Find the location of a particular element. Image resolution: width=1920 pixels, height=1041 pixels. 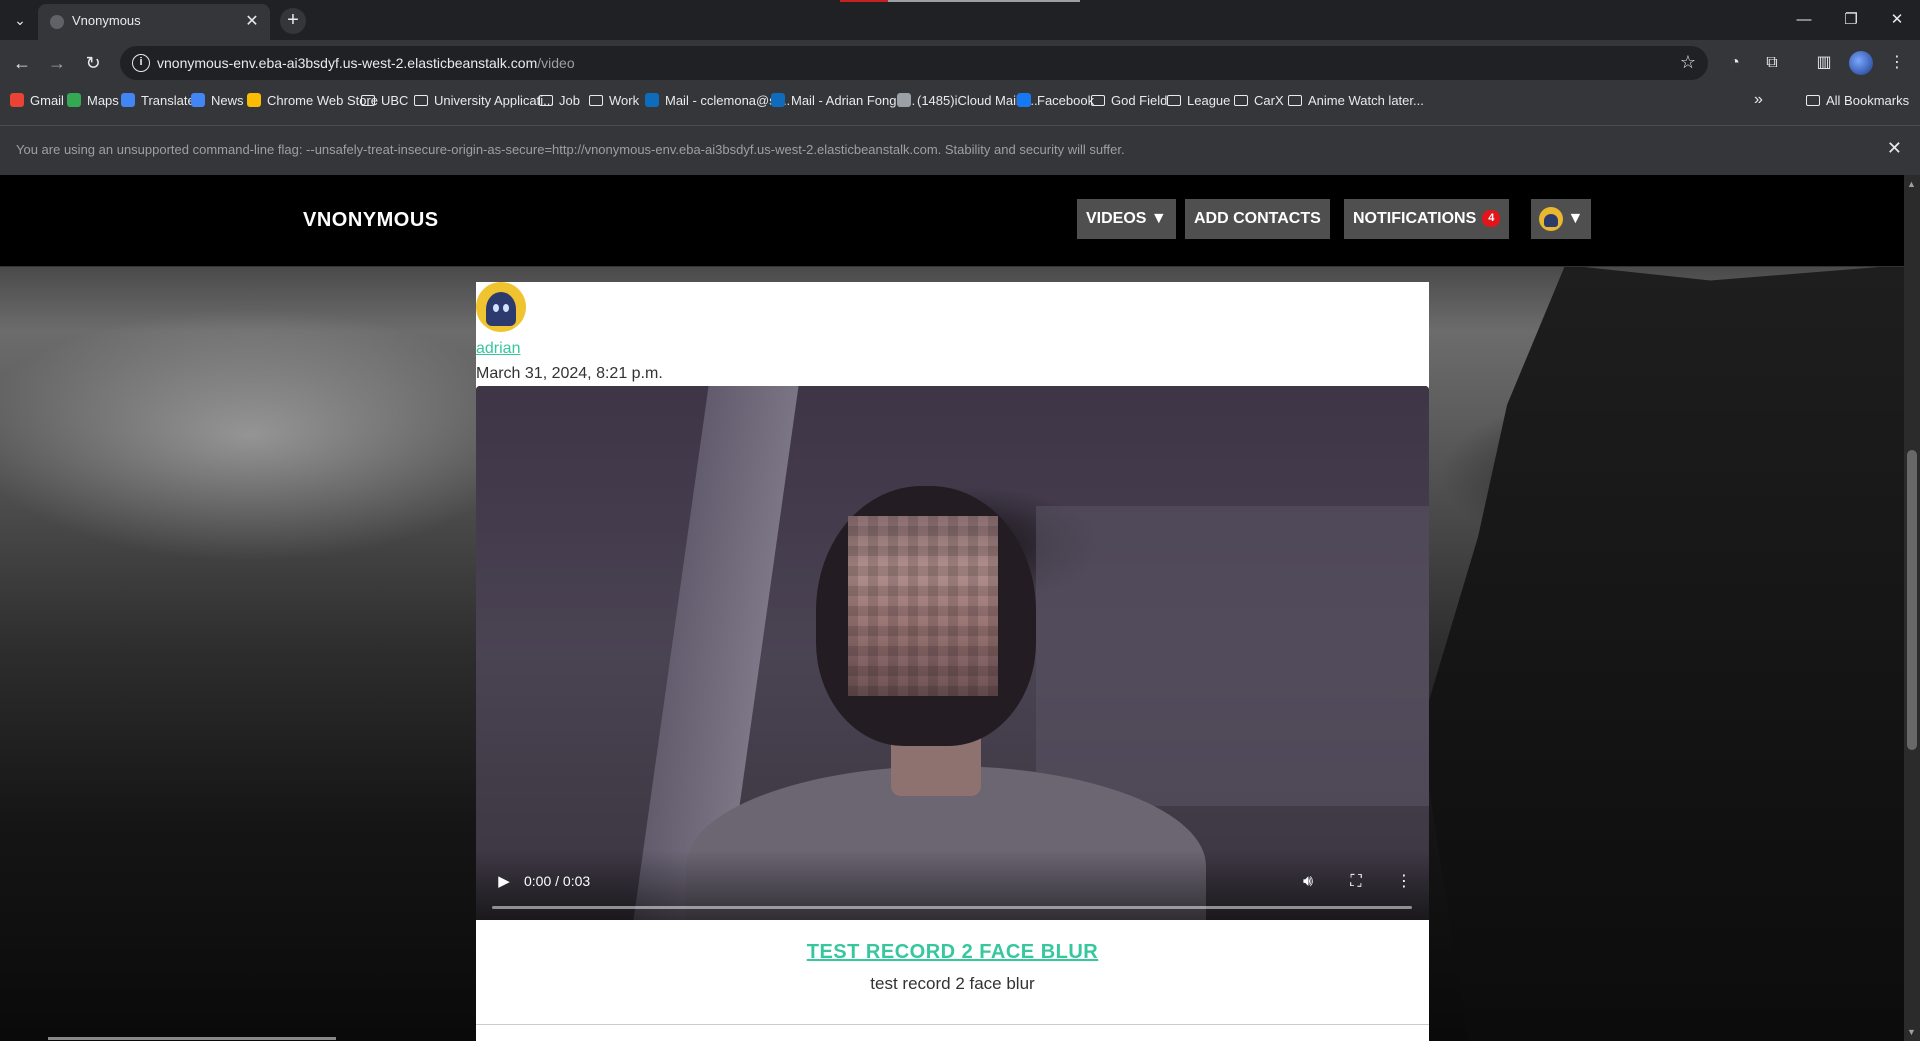

all-bookmarks: All Bookmarks is located at coordinates (1857, 100).